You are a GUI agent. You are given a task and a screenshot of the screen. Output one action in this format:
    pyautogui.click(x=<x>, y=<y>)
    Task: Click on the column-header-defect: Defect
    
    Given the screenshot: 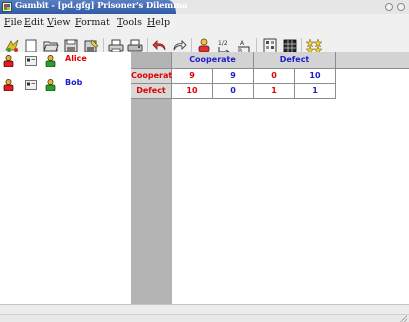 What is the action you would take?
    pyautogui.click(x=295, y=60)
    